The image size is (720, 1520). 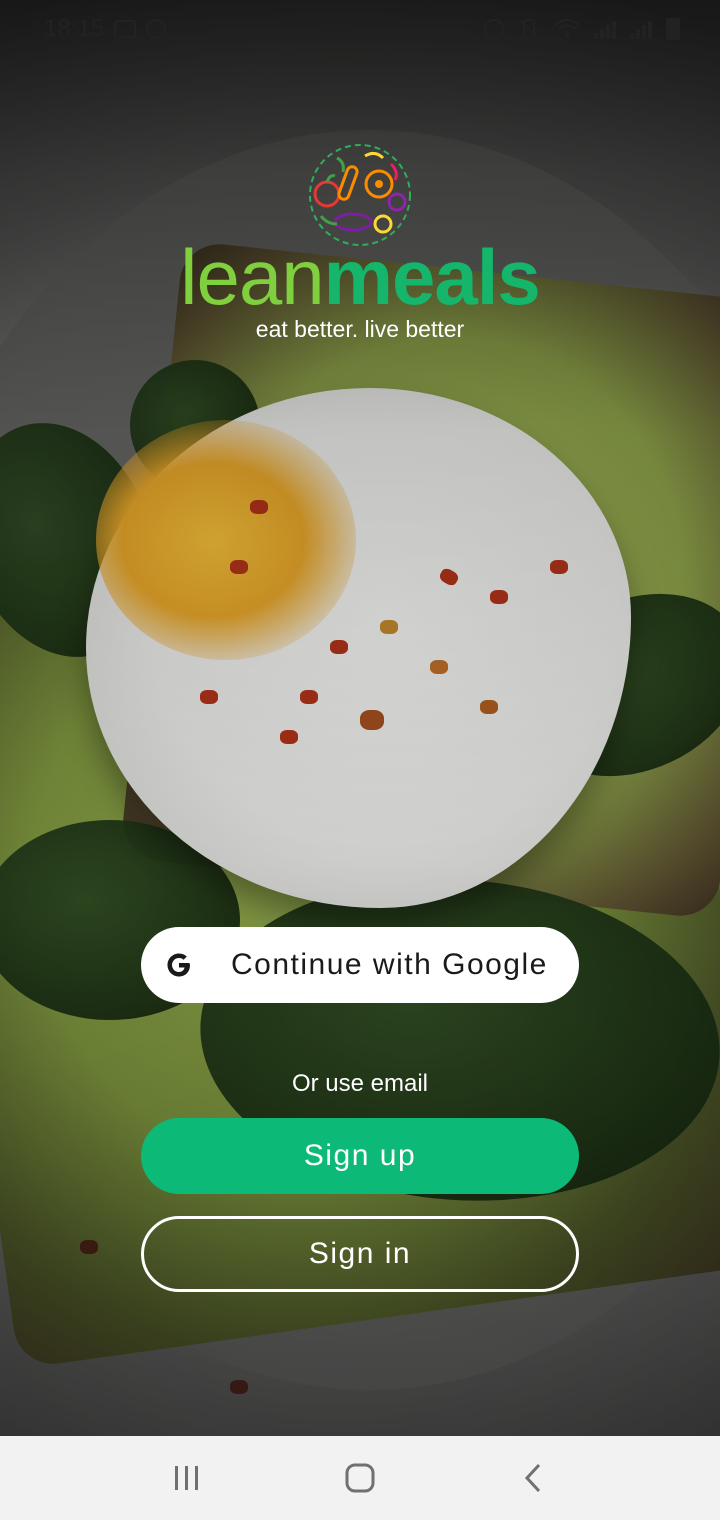 I want to click on alarm-icon, so click(x=494, y=29).